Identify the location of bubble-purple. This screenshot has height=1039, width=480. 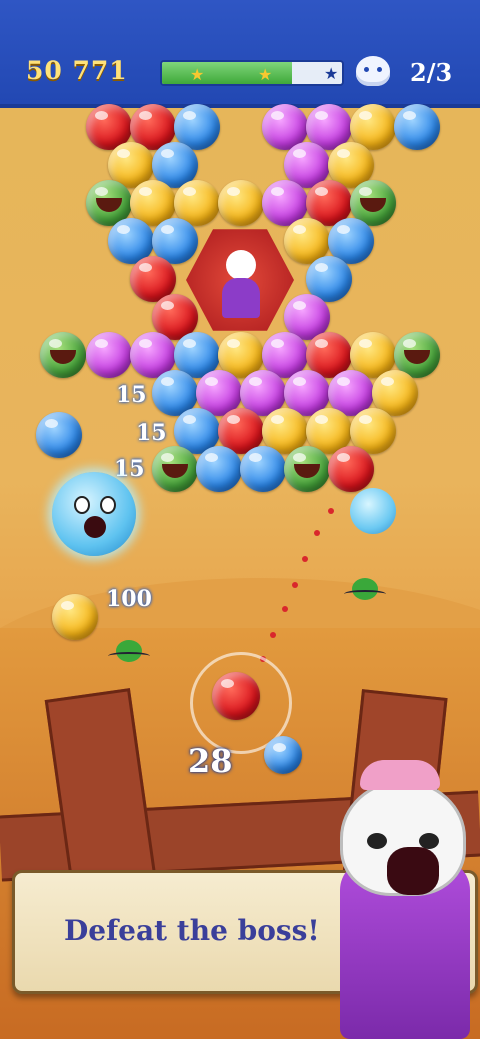
(109, 355).